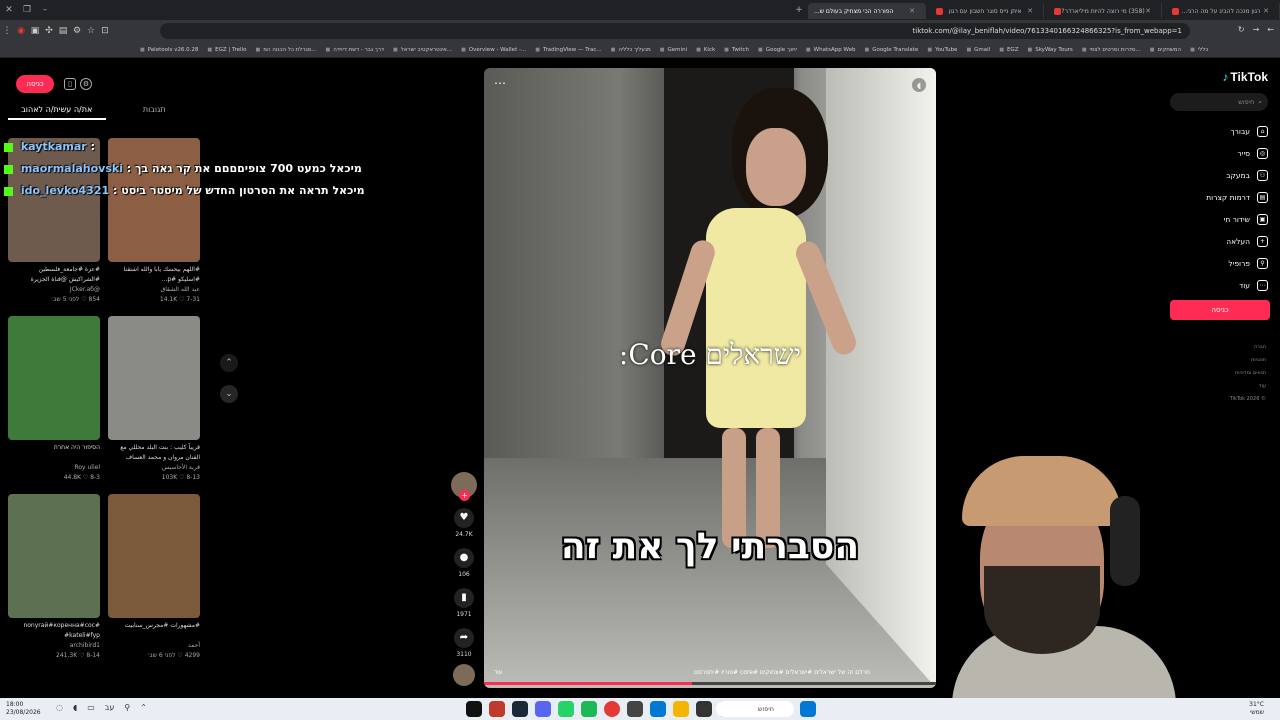 This screenshot has height=720, width=1280. Describe the element at coordinates (919, 85) in the screenshot. I see `volume-icon: ◖` at that location.